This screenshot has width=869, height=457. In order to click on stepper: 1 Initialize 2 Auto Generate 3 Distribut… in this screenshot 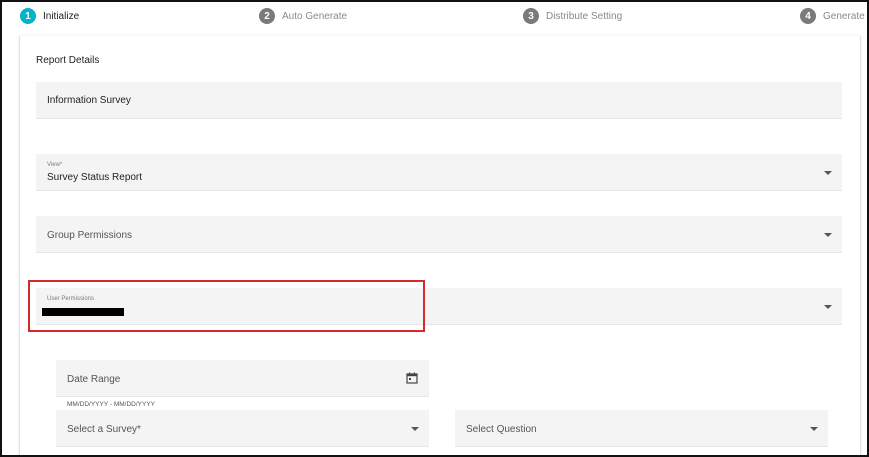, I will do `click(434, 17)`.